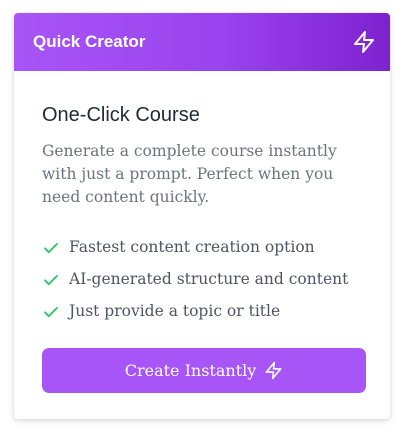 The image size is (404, 430). What do you see at coordinates (202, 42) in the screenshot?
I see `card-header: Quick Creator` at bounding box center [202, 42].